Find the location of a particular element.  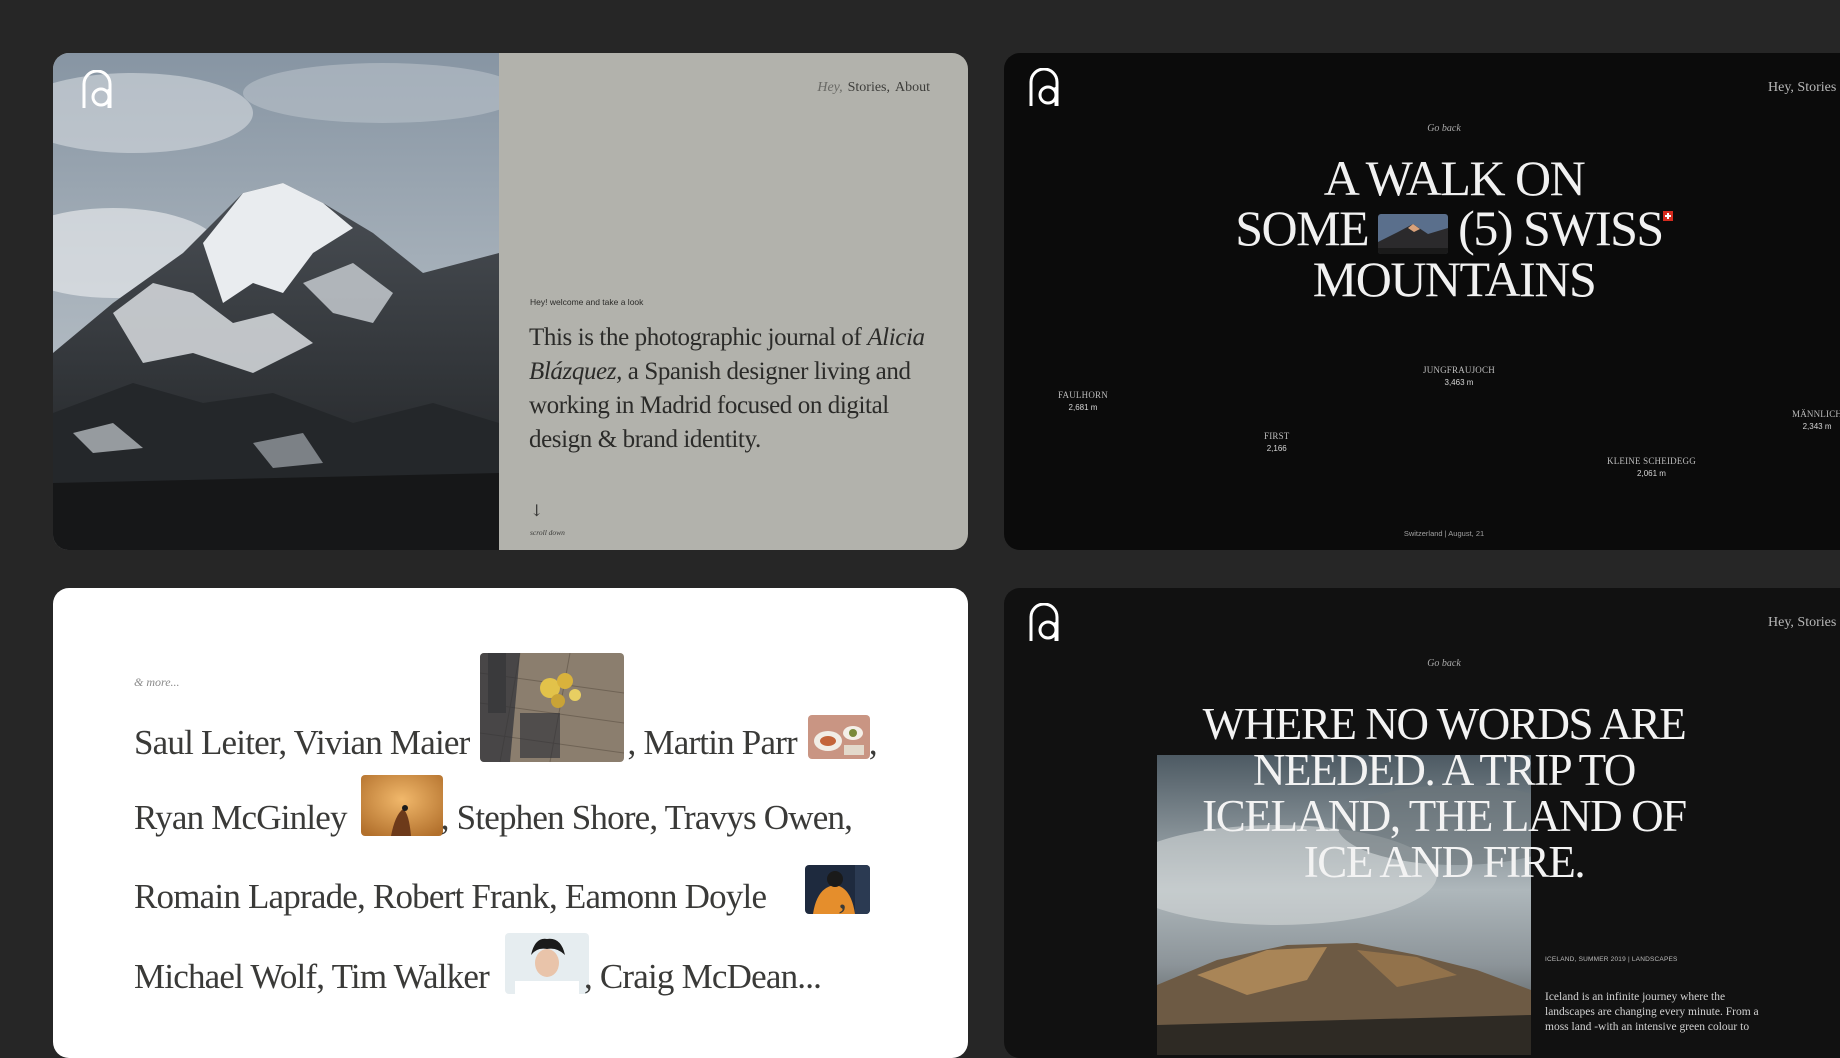

inline-mountain-thumbnail is located at coordinates (1413, 233).